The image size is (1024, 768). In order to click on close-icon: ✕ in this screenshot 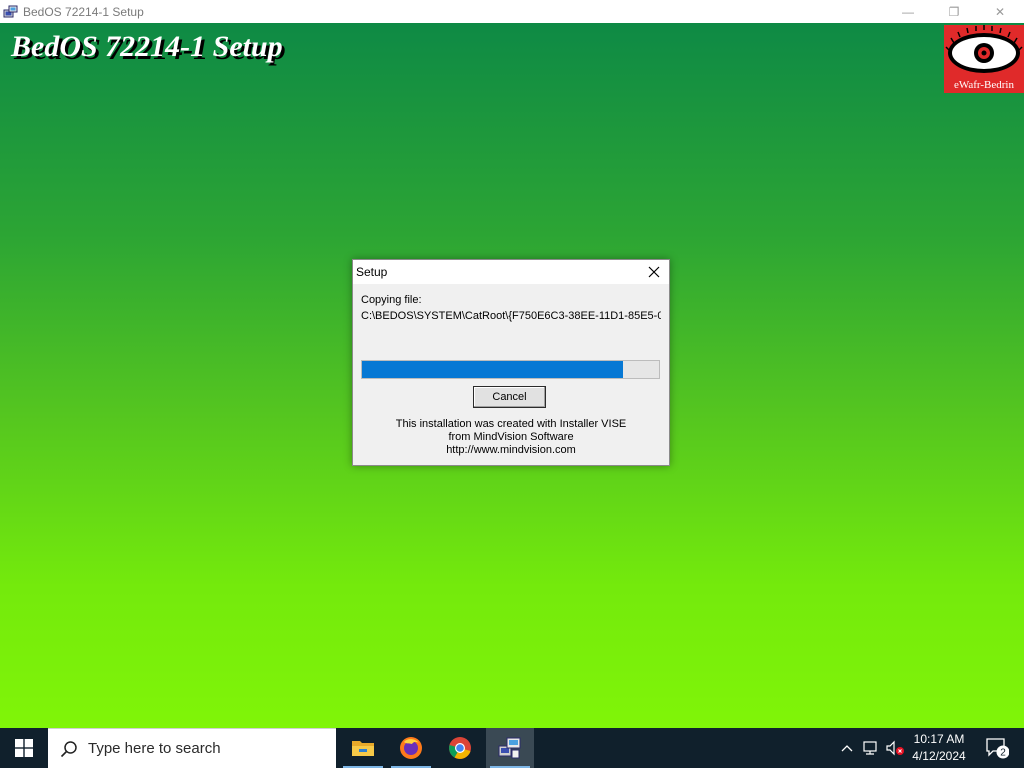, I will do `click(1000, 11)`.